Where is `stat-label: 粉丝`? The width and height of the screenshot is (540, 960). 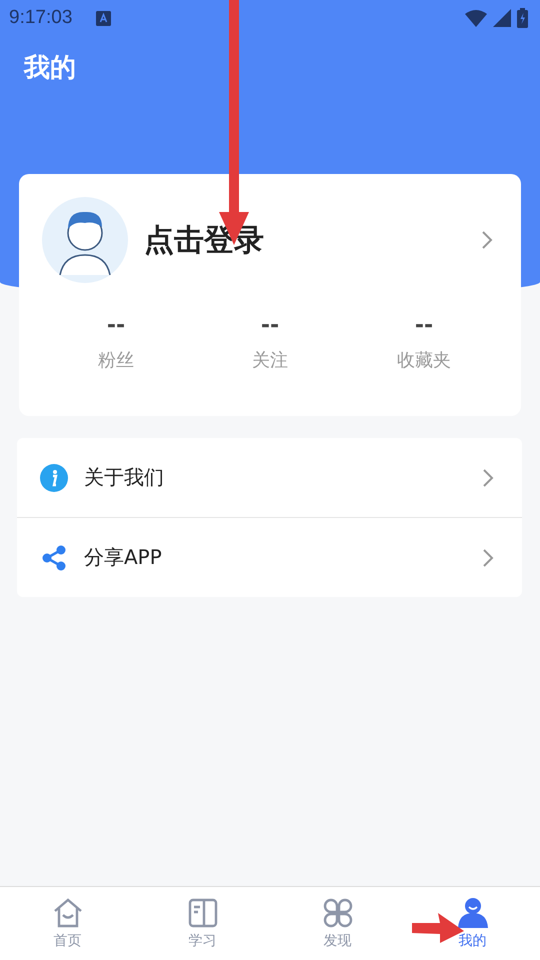
stat-label: 粉丝 is located at coordinates (116, 360).